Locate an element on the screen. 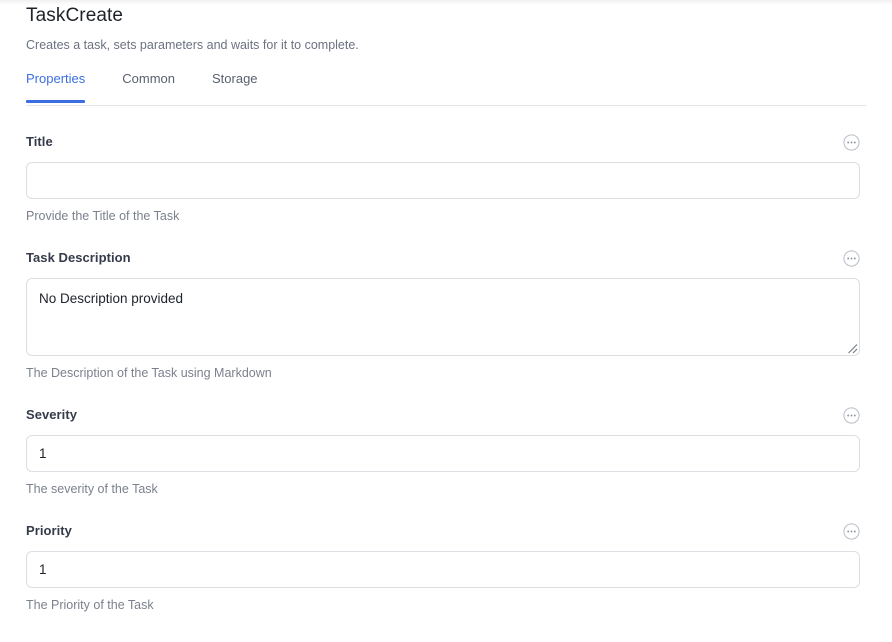 The height and width of the screenshot is (642, 892). field-priority-header: Priority is located at coordinates (443, 531).